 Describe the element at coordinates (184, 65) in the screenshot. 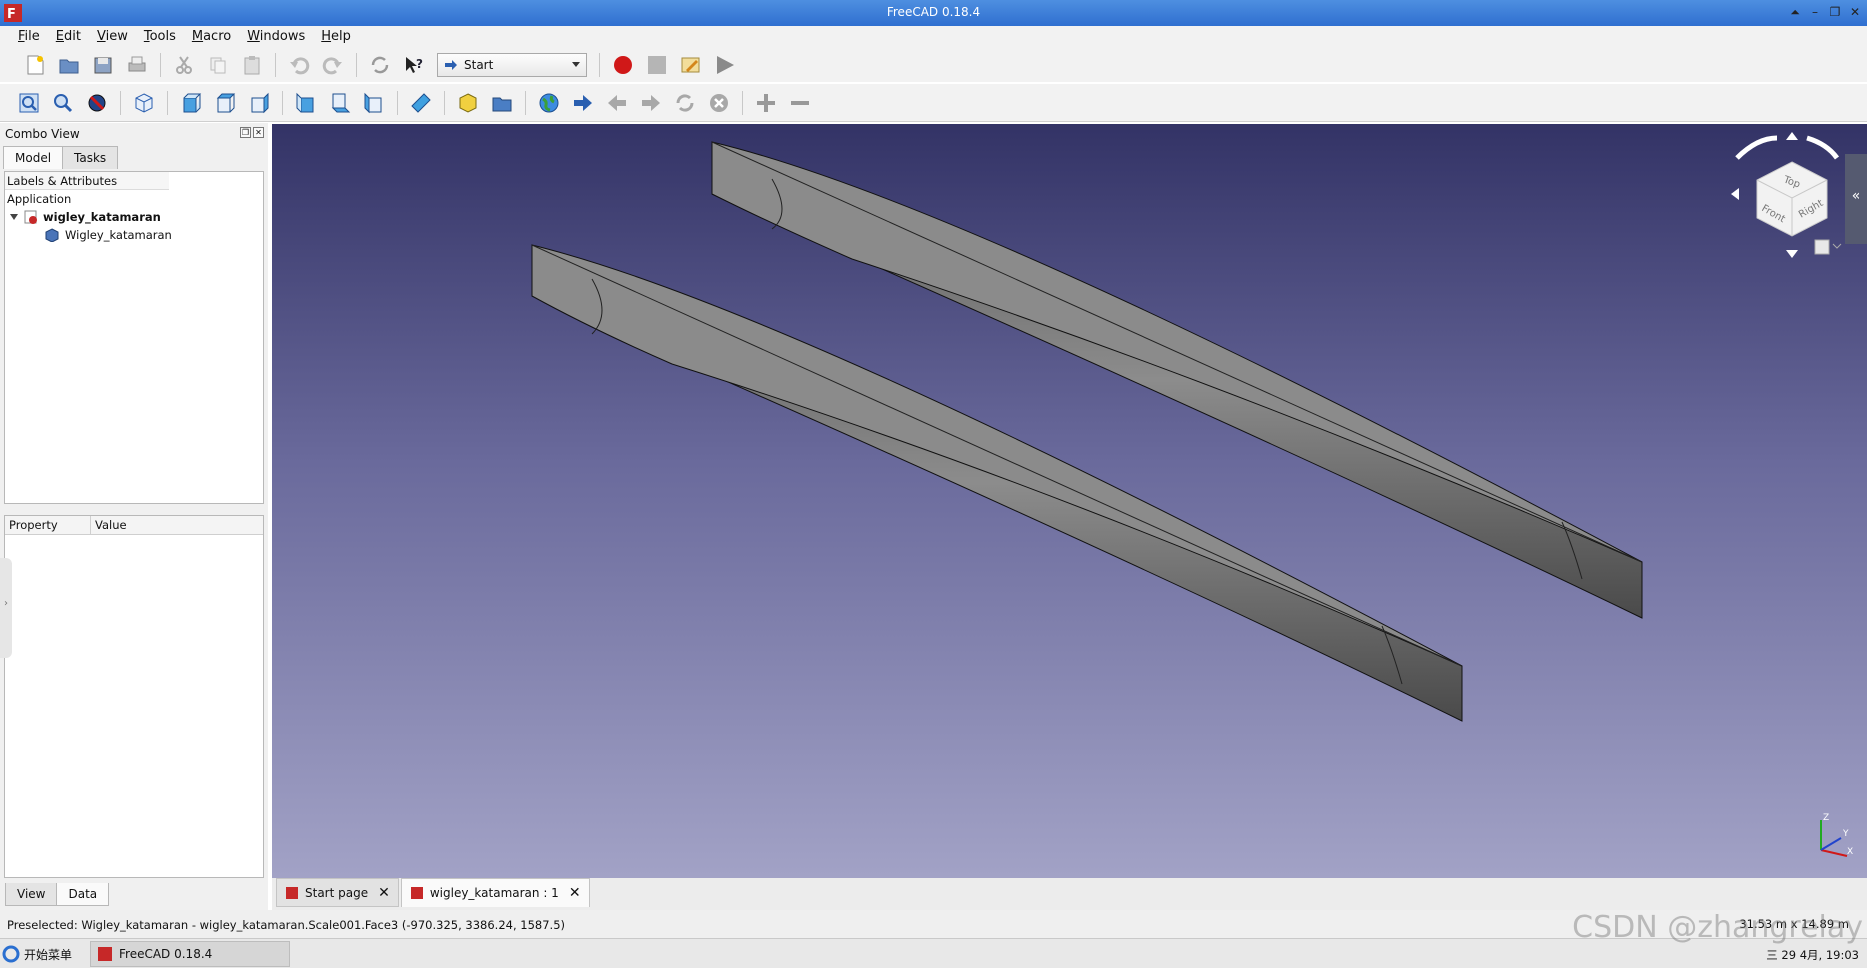

I see `cut-button` at that location.